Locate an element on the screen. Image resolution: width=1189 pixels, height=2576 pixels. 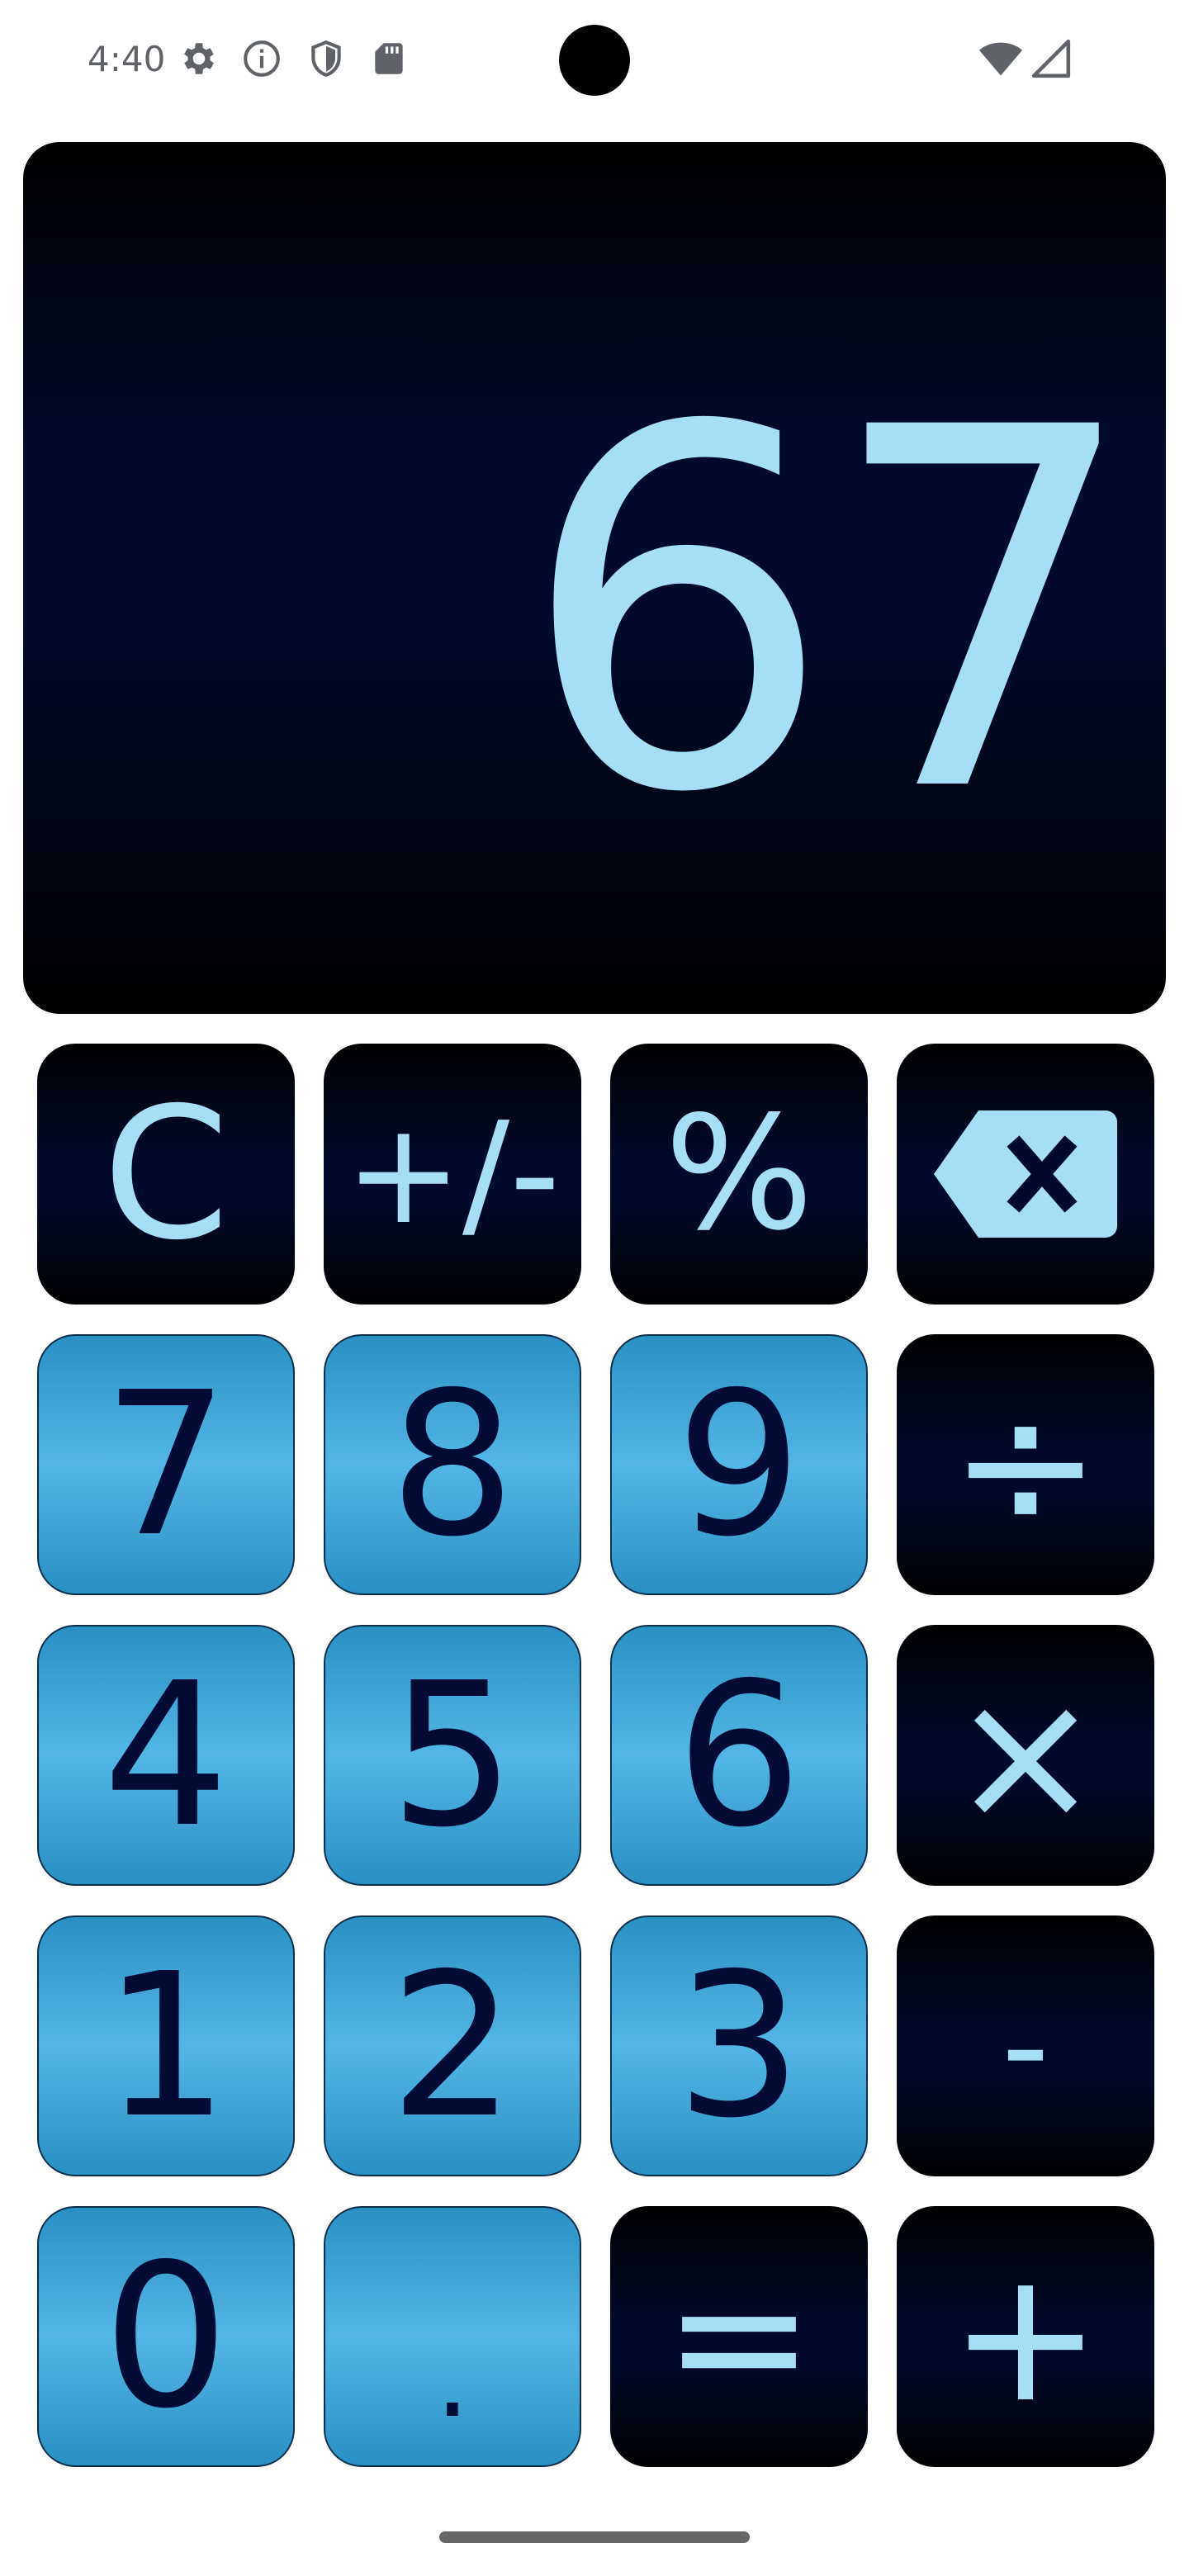
digit-7-button: 7 is located at coordinates (166, 1464).